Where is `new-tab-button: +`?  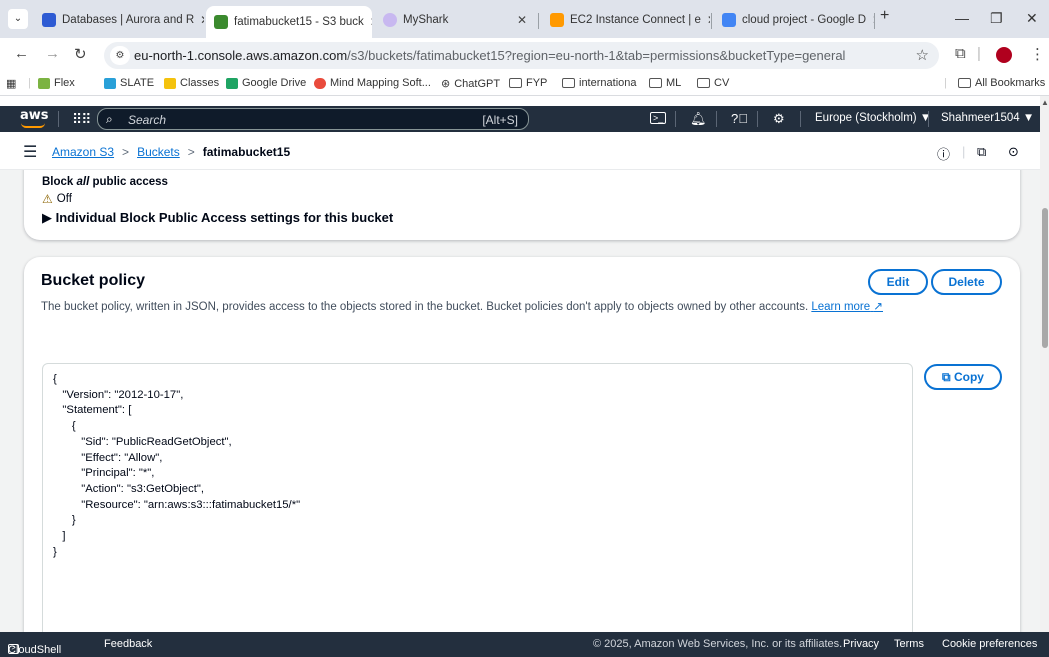
new-tab-button: + is located at coordinates (884, 16).